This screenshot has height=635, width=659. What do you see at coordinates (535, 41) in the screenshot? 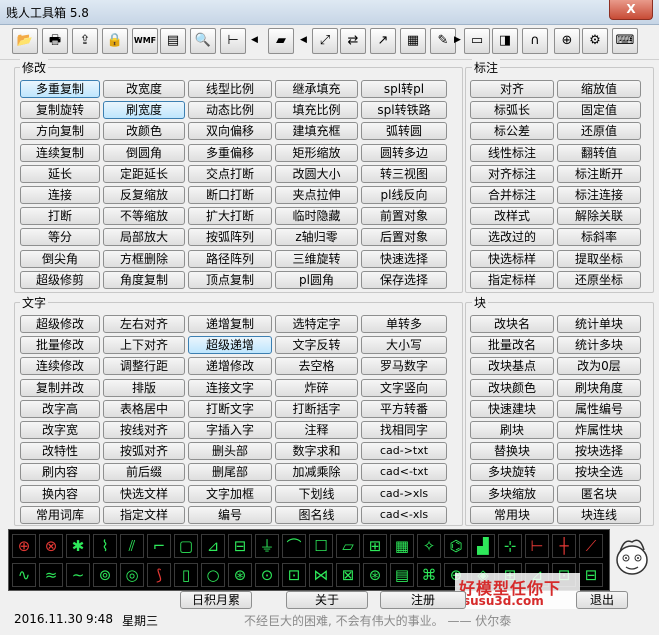
I see `magnet-icon: ∩` at bounding box center [535, 41].